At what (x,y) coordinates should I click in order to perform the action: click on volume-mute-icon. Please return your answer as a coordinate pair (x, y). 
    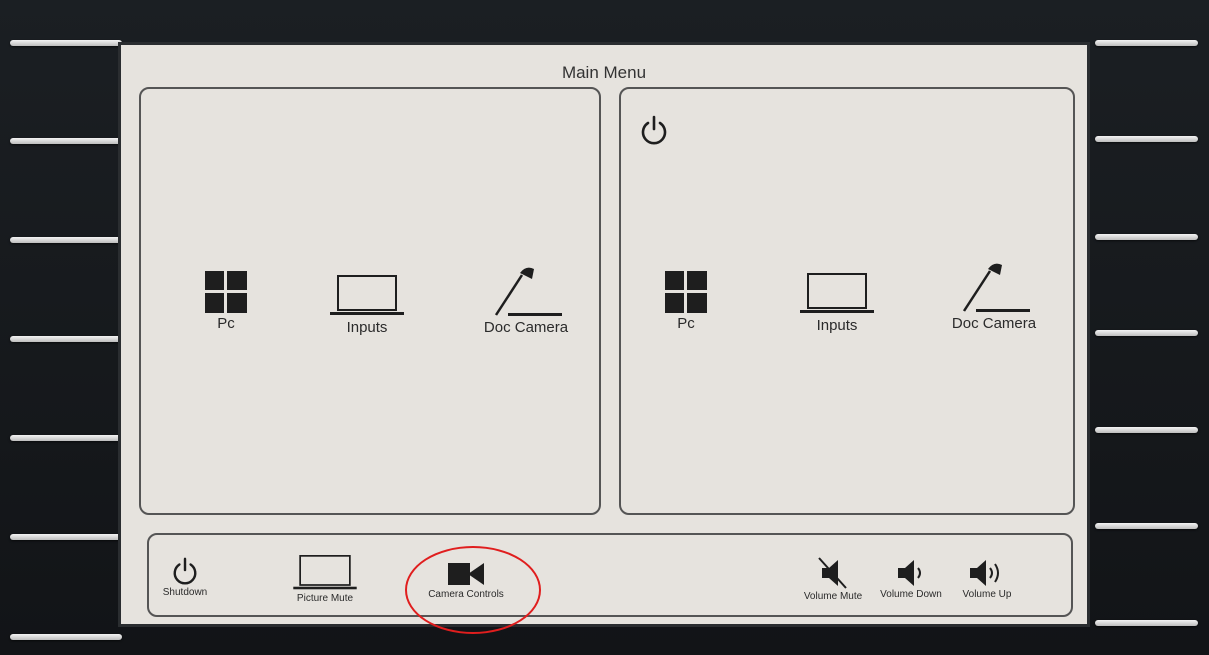
    Looking at the image, I should click on (832, 573).